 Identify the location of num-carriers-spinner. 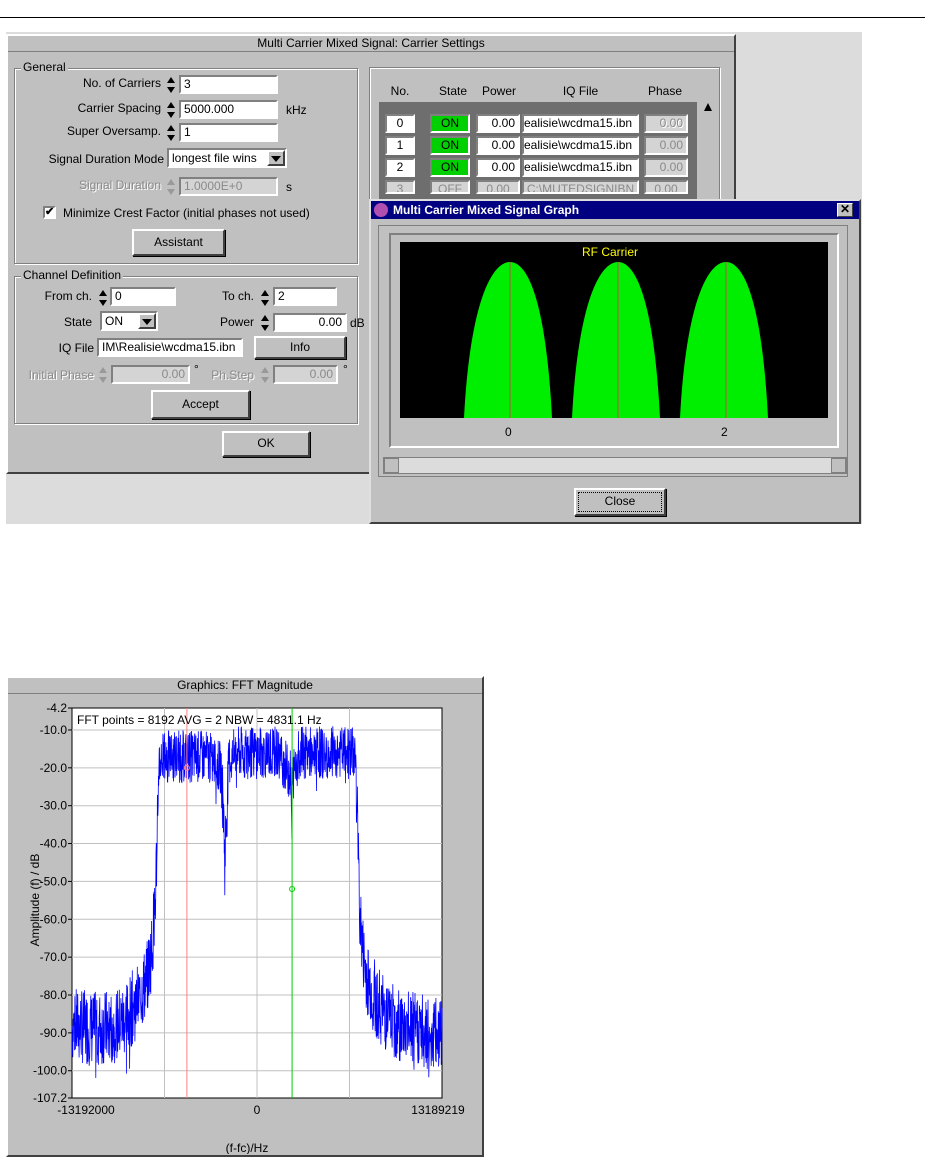
(171, 85).